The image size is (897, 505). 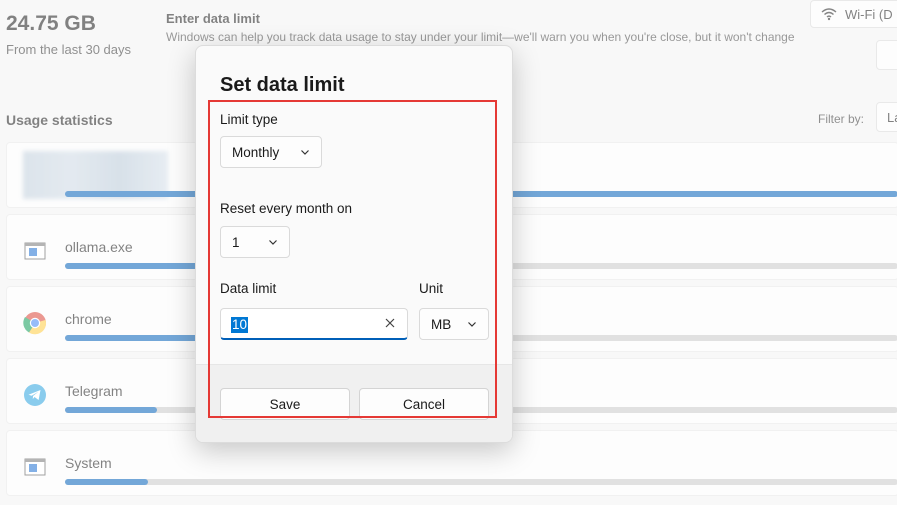 I want to click on unit-dropdown: MB, so click(x=454, y=324).